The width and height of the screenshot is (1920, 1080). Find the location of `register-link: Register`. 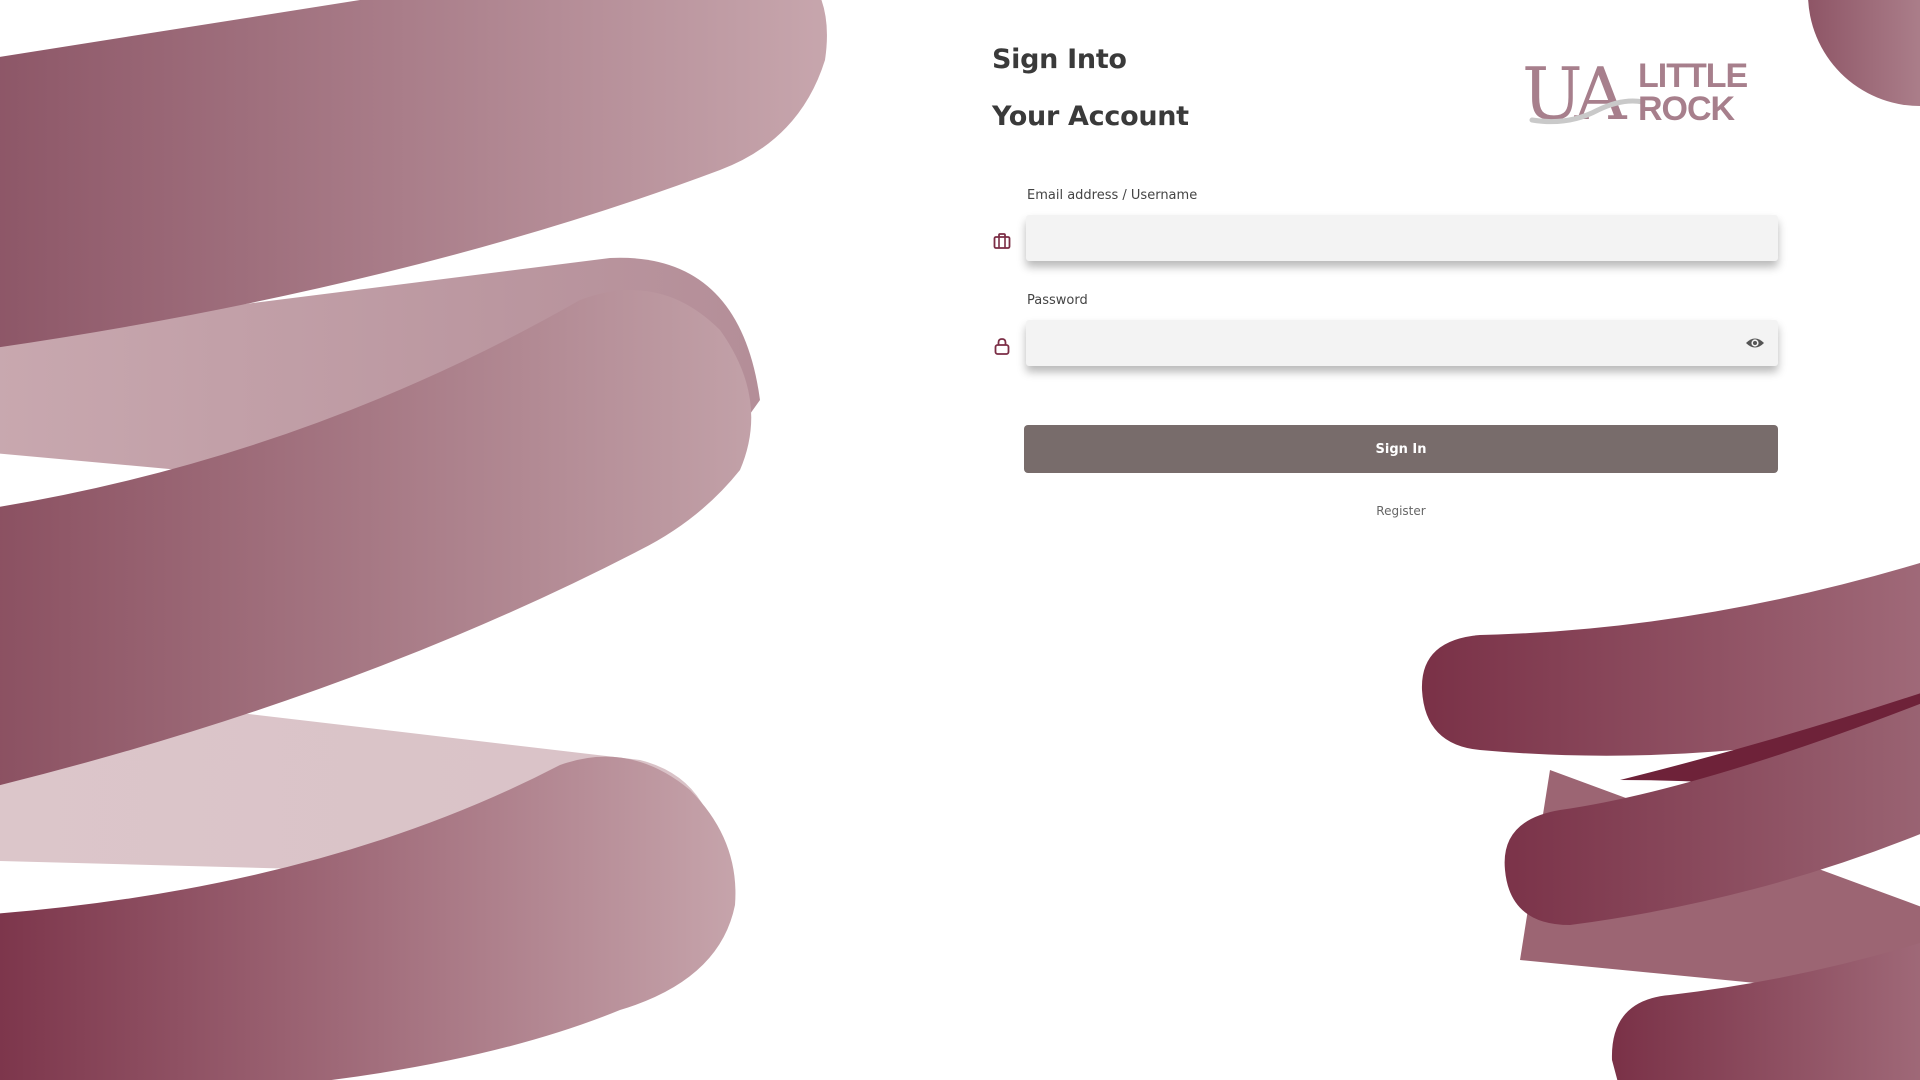

register-link: Register is located at coordinates (1401, 511).